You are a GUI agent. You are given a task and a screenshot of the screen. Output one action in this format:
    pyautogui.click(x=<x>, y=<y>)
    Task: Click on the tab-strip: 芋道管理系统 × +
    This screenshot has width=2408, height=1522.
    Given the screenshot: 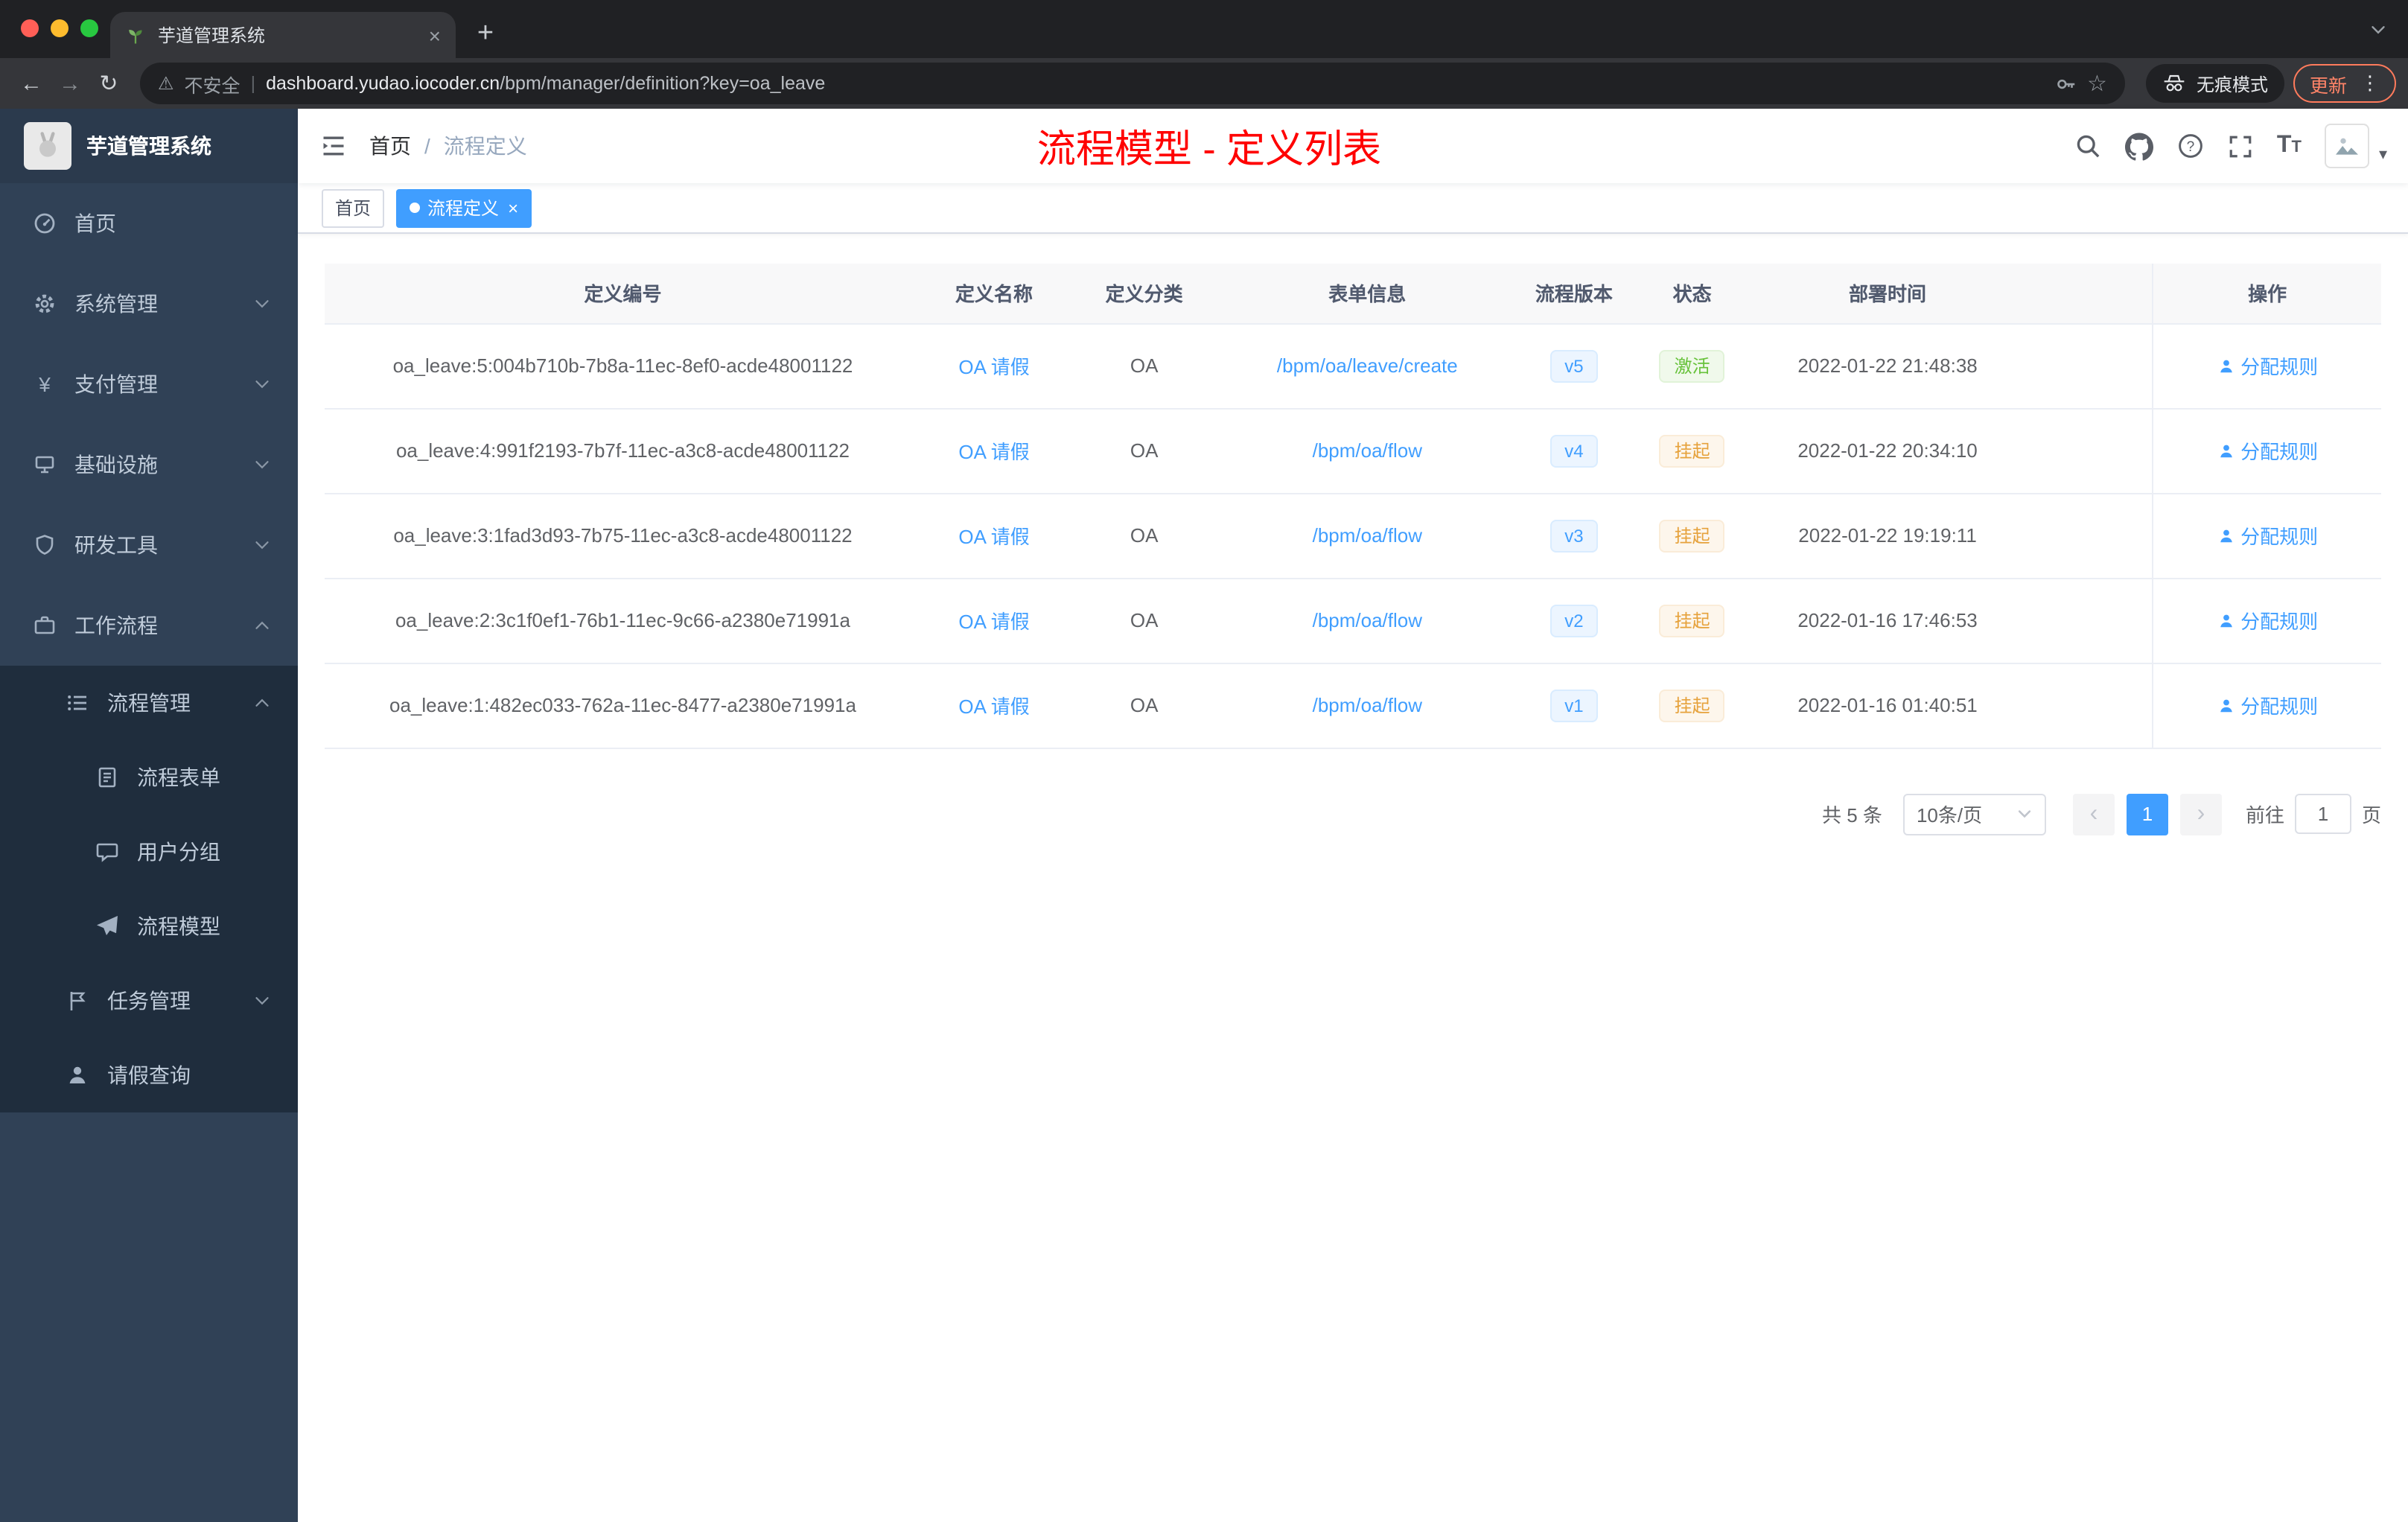 What is the action you would take?
    pyautogui.click(x=1204, y=29)
    